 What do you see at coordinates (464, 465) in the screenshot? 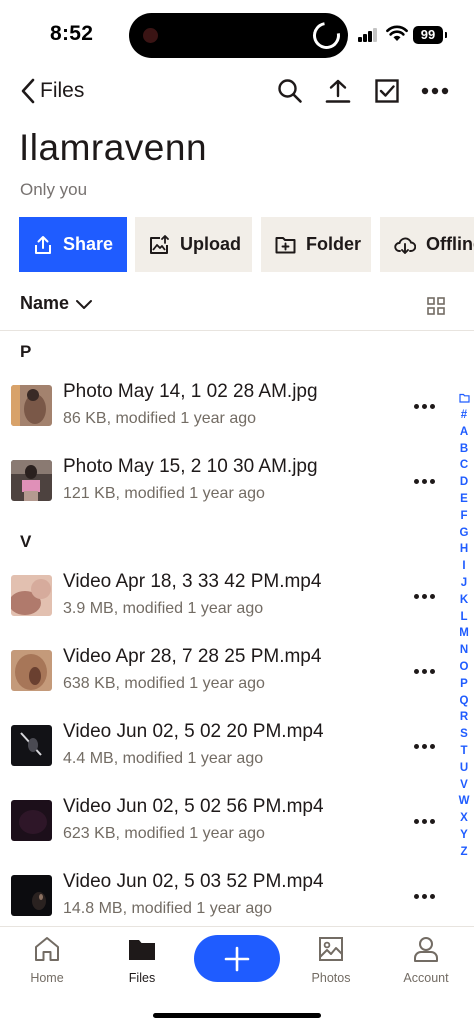
I see `index-letter: C` at bounding box center [464, 465].